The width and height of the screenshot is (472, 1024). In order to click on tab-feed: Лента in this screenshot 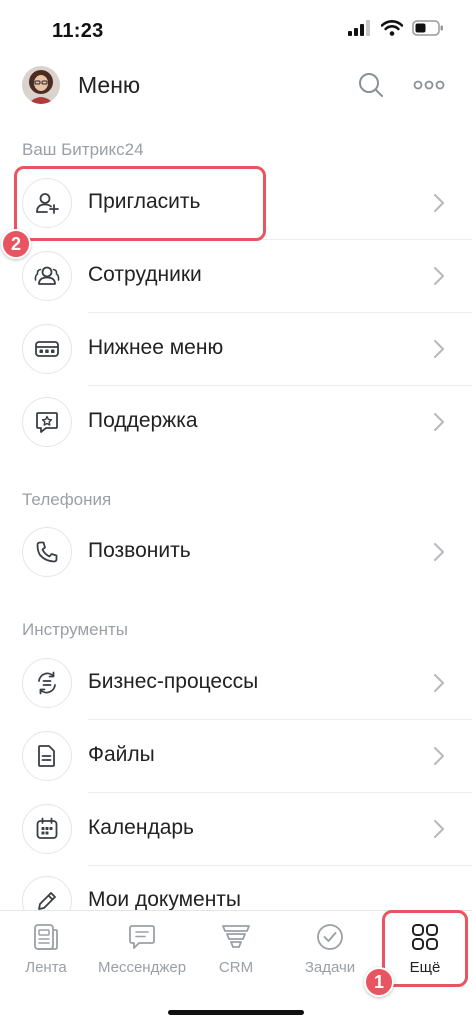, I will do `click(46, 956)`.